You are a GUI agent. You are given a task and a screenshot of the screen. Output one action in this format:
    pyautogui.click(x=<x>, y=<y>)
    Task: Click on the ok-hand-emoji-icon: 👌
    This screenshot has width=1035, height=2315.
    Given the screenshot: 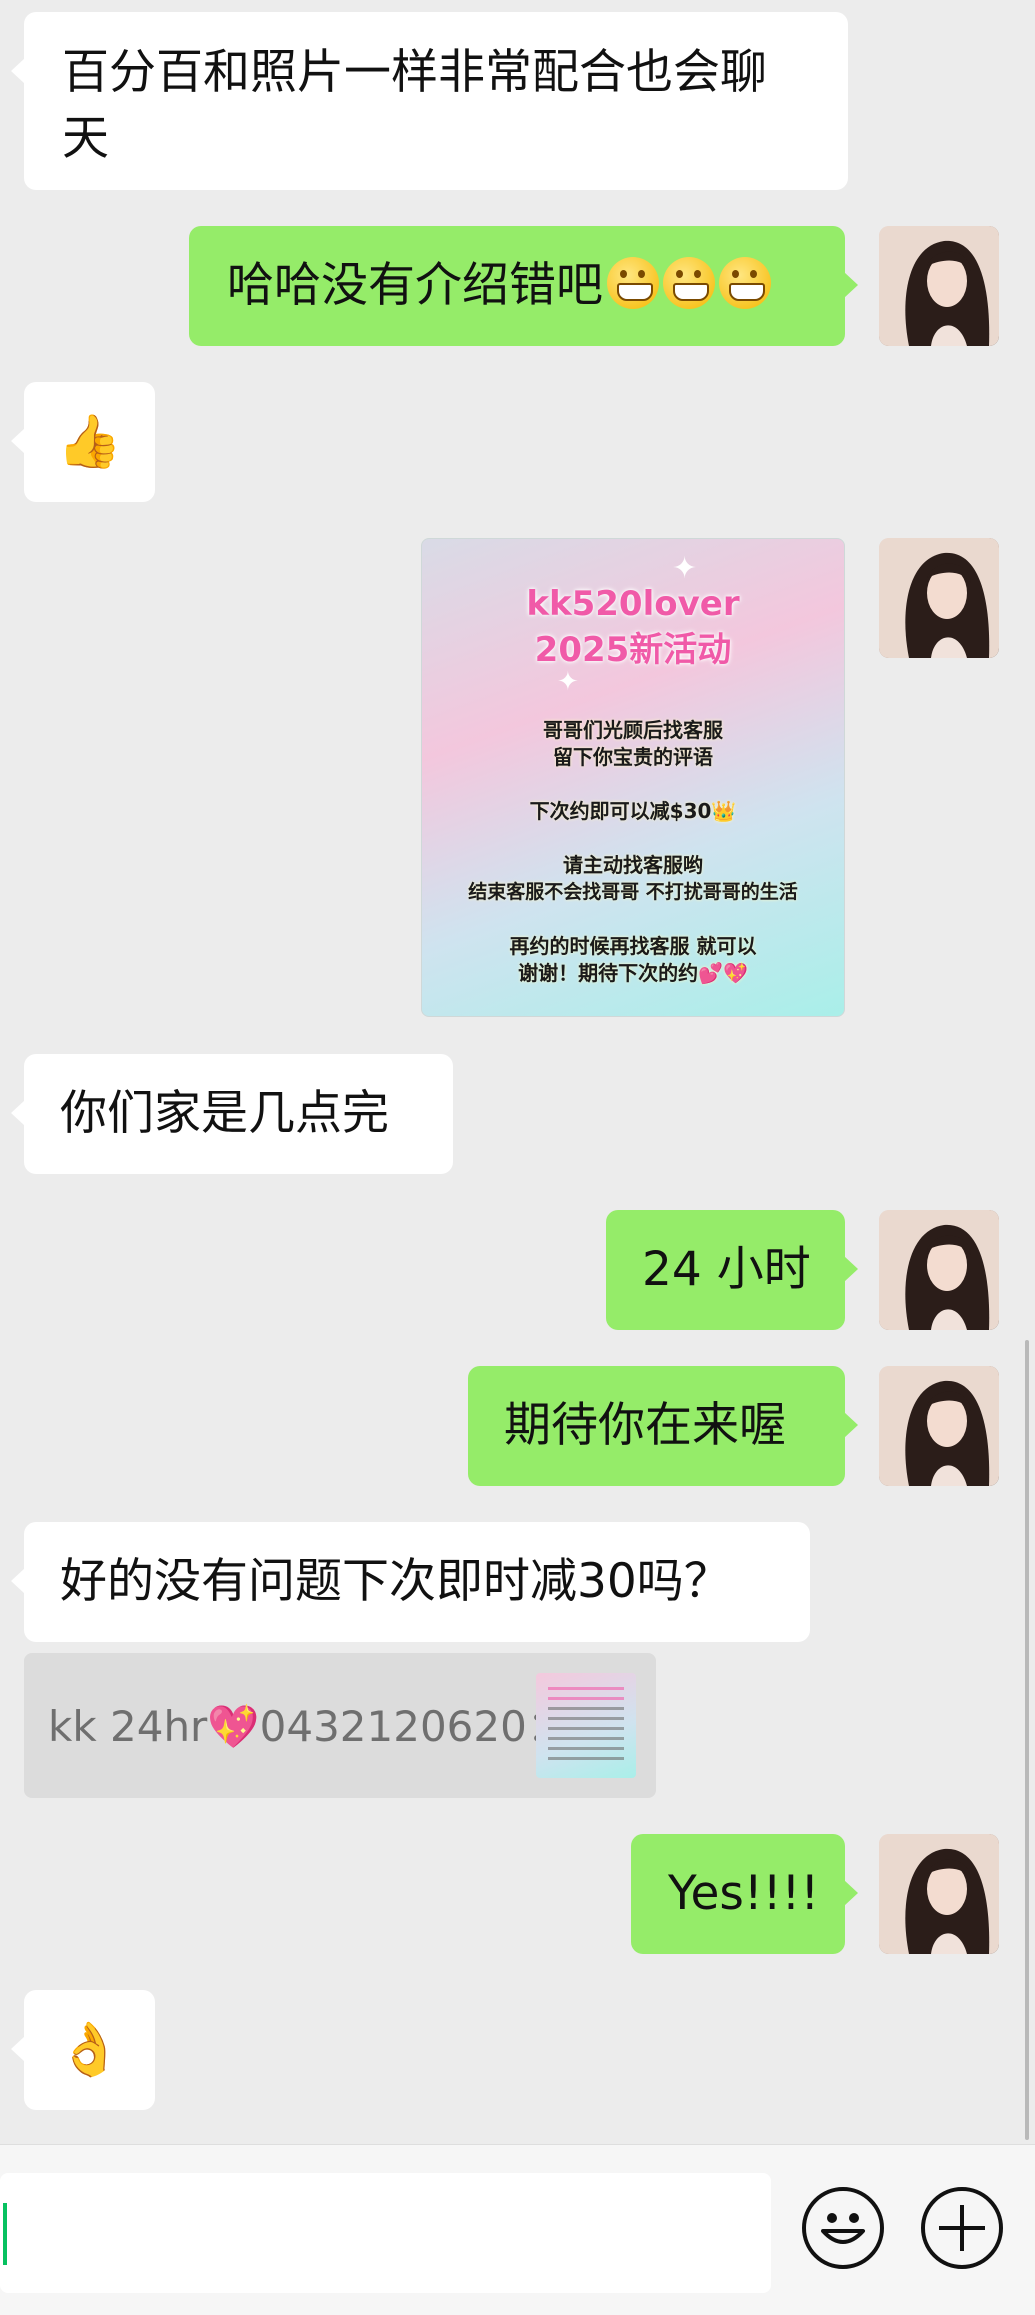 What is the action you would take?
    pyautogui.click(x=89, y=2050)
    